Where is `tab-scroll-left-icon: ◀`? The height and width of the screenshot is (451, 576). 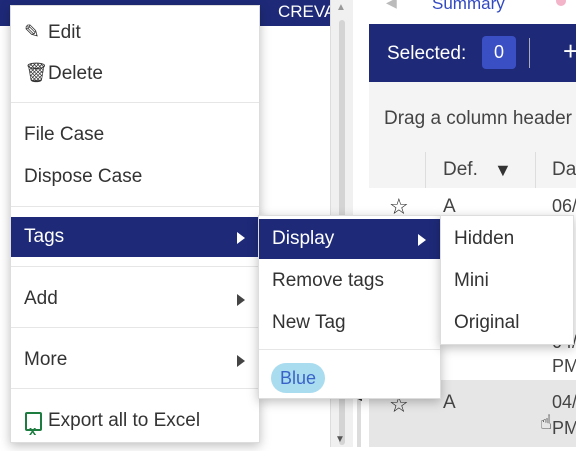
tab-scroll-left-icon: ◀ is located at coordinates (391, 5).